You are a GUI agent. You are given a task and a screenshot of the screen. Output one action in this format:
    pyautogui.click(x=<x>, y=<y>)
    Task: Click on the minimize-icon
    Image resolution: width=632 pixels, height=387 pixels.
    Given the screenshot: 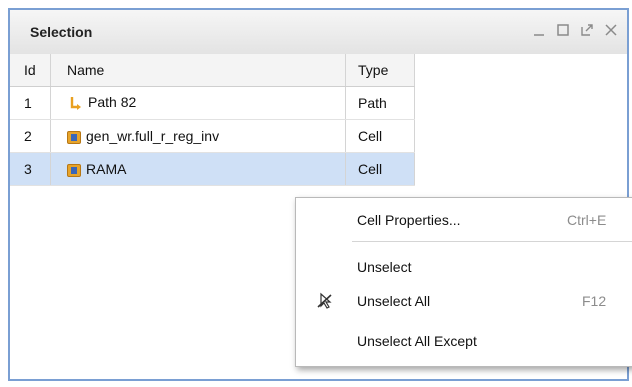 What is the action you would take?
    pyautogui.click(x=539, y=30)
    